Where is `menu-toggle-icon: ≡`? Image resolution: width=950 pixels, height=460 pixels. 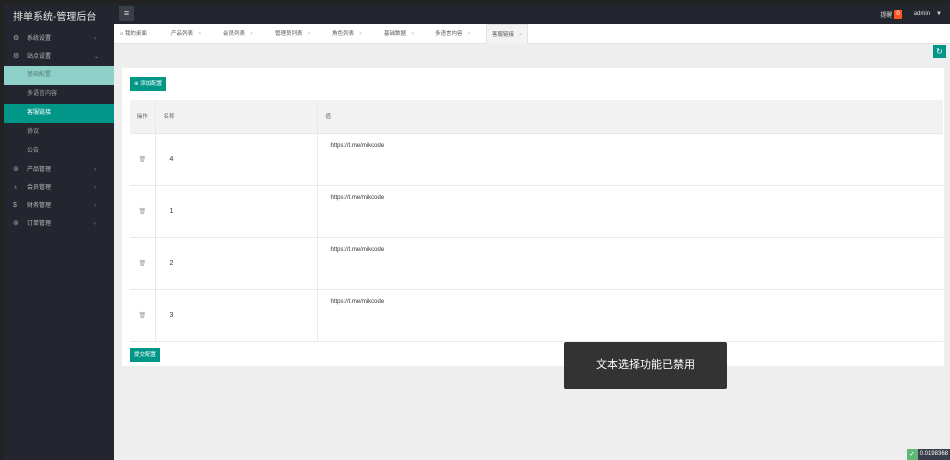 menu-toggle-icon: ≡ is located at coordinates (126, 13).